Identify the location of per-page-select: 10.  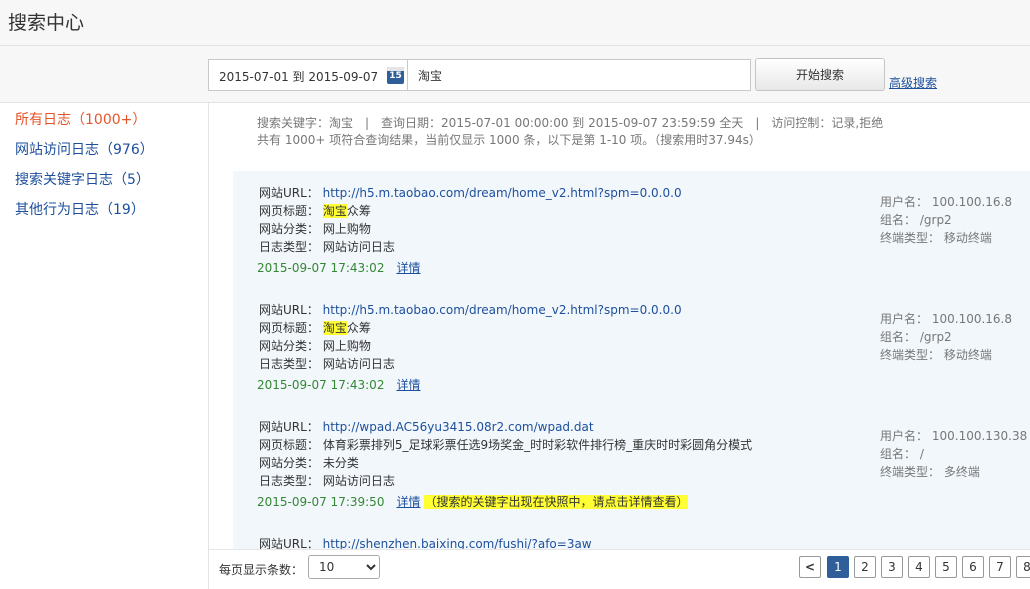
(344, 567).